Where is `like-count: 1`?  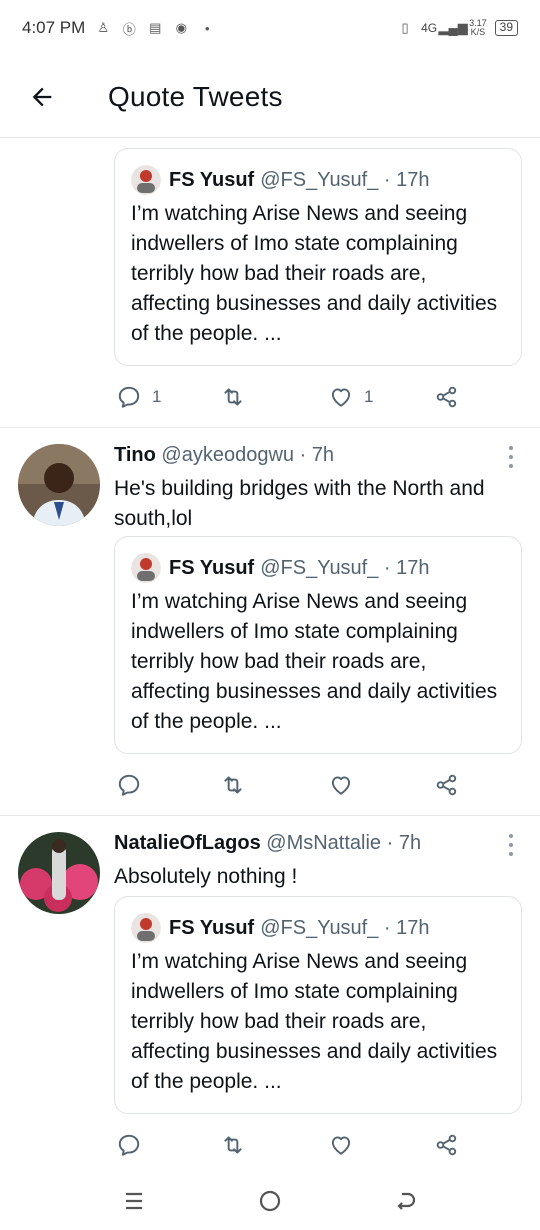
like-count: 1 is located at coordinates (369, 396).